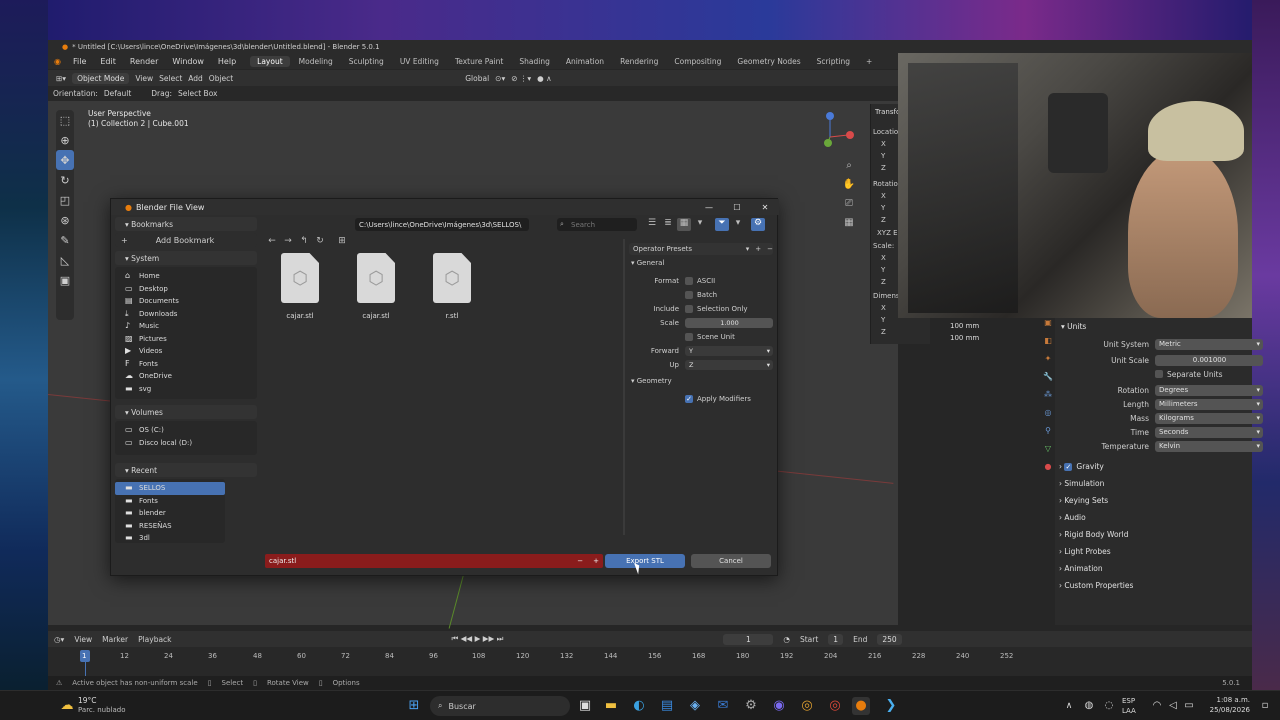 This screenshot has width=1280, height=720. Describe the element at coordinates (67, 706) in the screenshot. I see `weather-icon: ☁` at that location.